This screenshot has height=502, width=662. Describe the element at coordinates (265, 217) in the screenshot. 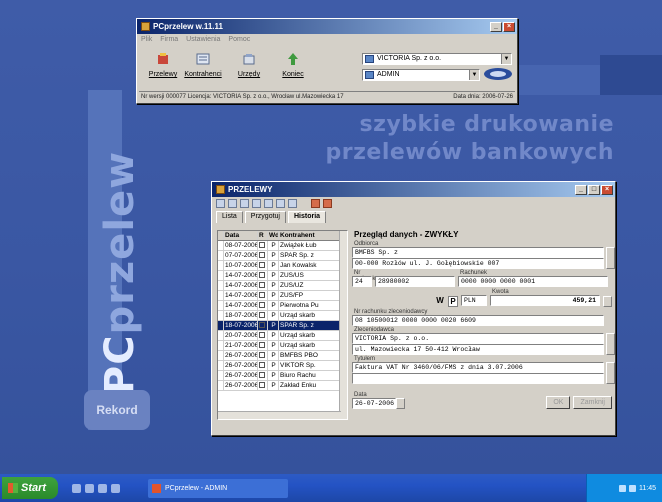

I see `tab-przygotuj: Przygotuj` at that location.